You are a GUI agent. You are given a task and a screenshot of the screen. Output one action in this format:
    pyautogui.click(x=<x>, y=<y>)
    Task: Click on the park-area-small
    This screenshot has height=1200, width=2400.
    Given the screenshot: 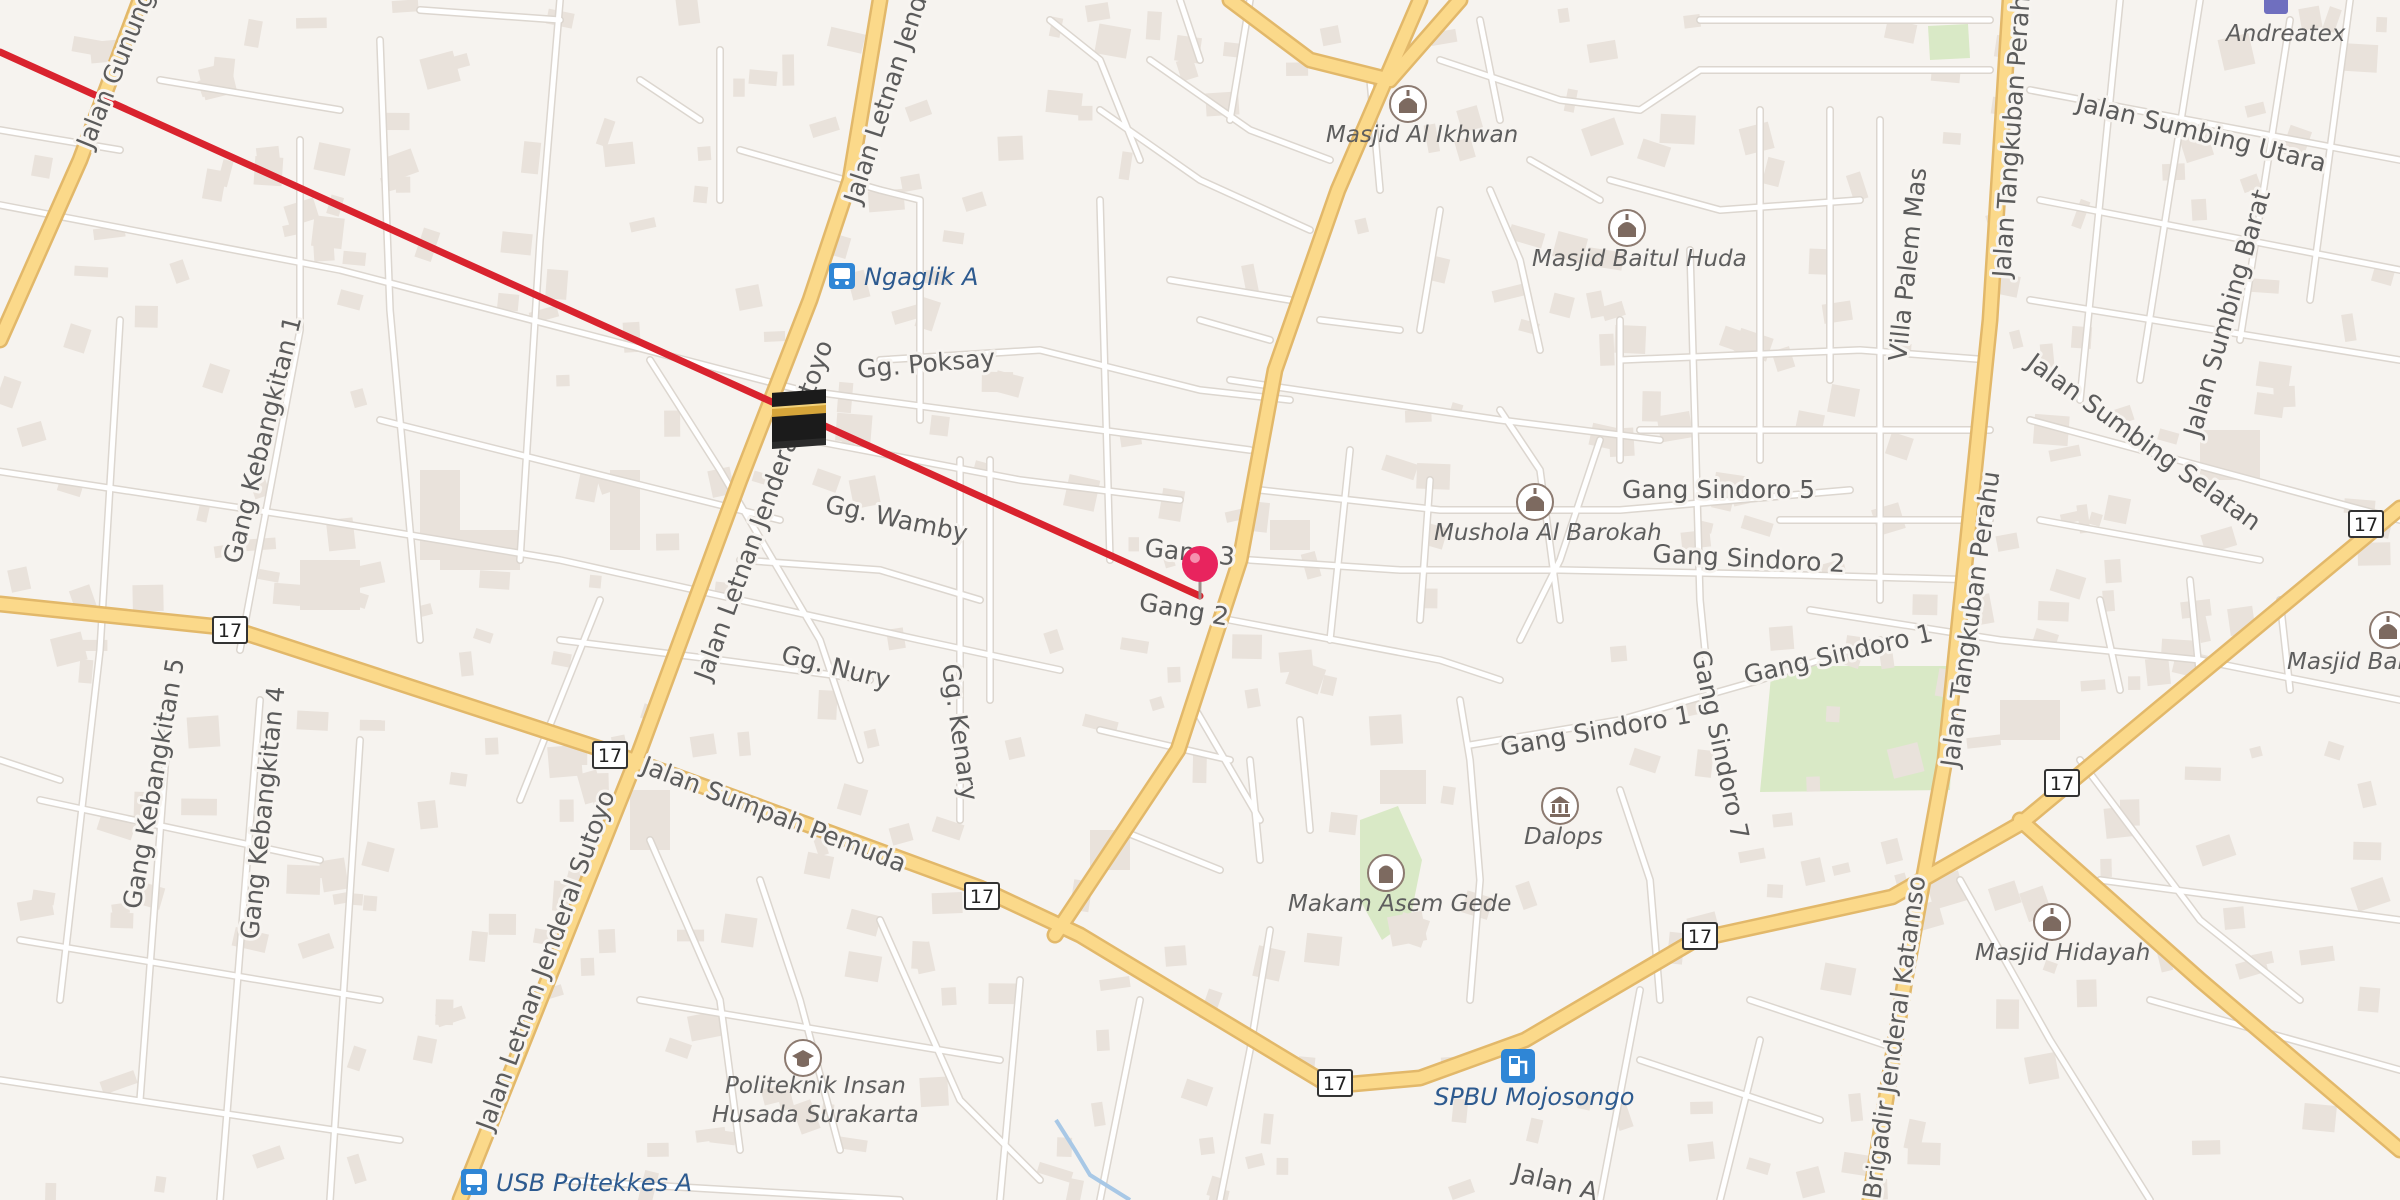 What is the action you would take?
    pyautogui.click(x=1949, y=42)
    